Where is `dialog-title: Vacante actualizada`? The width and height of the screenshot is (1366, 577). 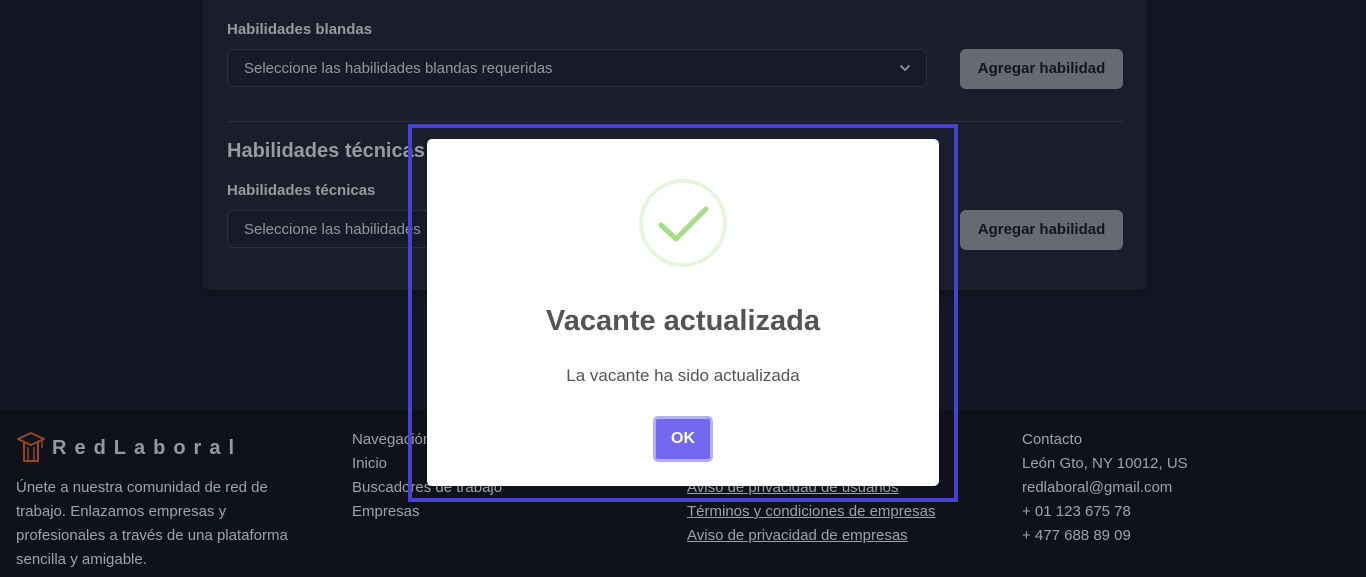
dialog-title: Vacante actualizada is located at coordinates (683, 321).